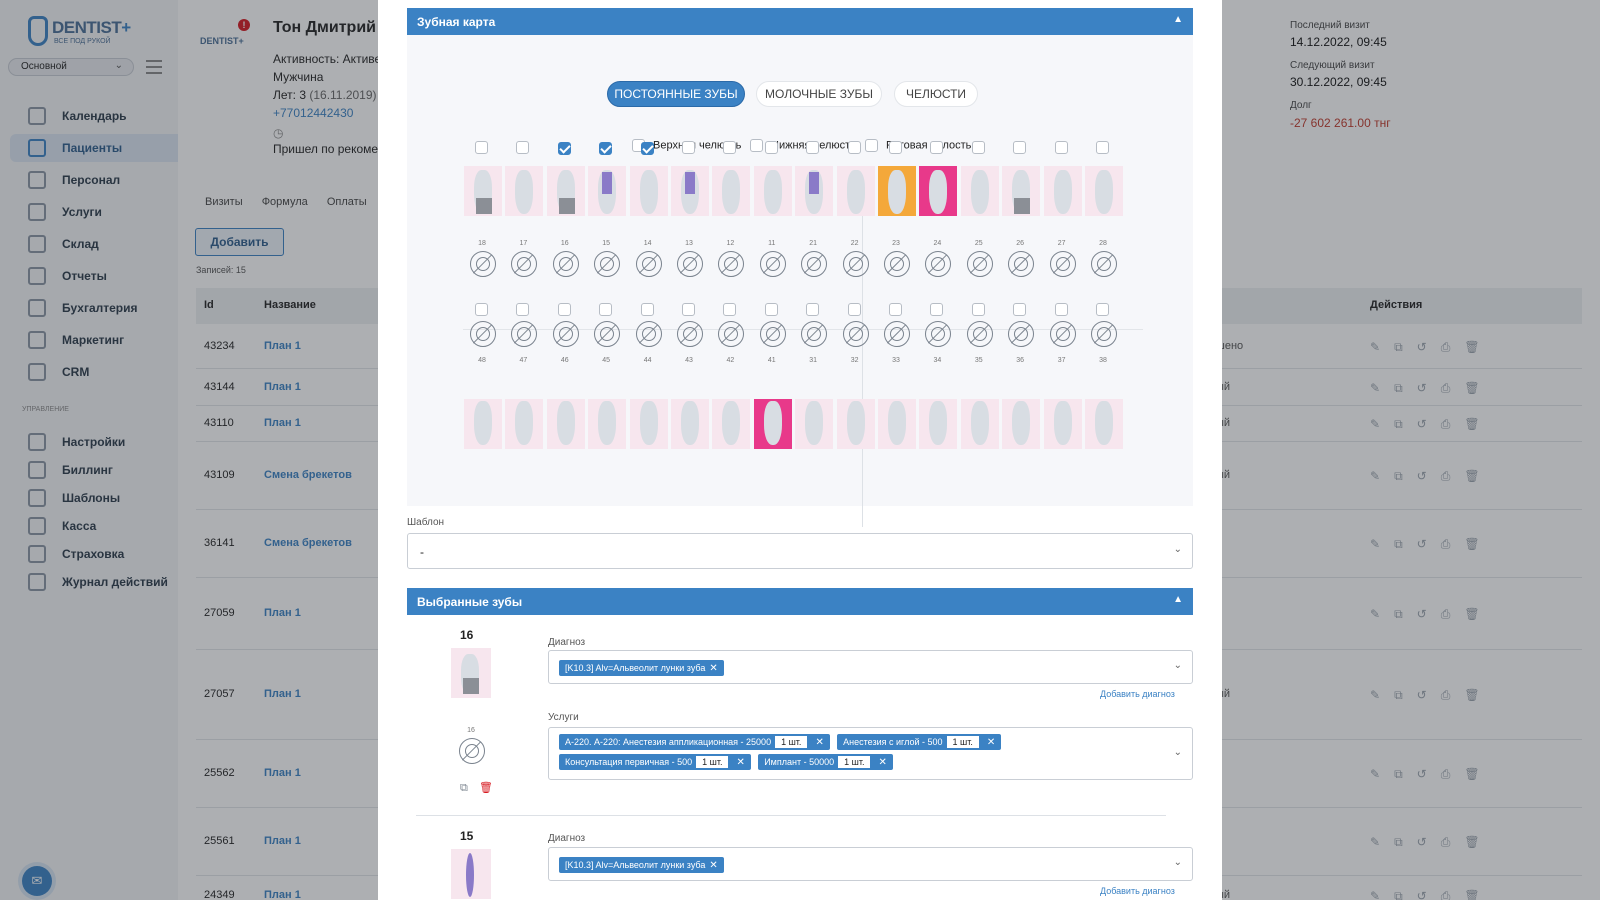 This screenshot has width=1600, height=900. What do you see at coordinates (486, 787) in the screenshot?
I see `trash-icon: 🗑` at bounding box center [486, 787].